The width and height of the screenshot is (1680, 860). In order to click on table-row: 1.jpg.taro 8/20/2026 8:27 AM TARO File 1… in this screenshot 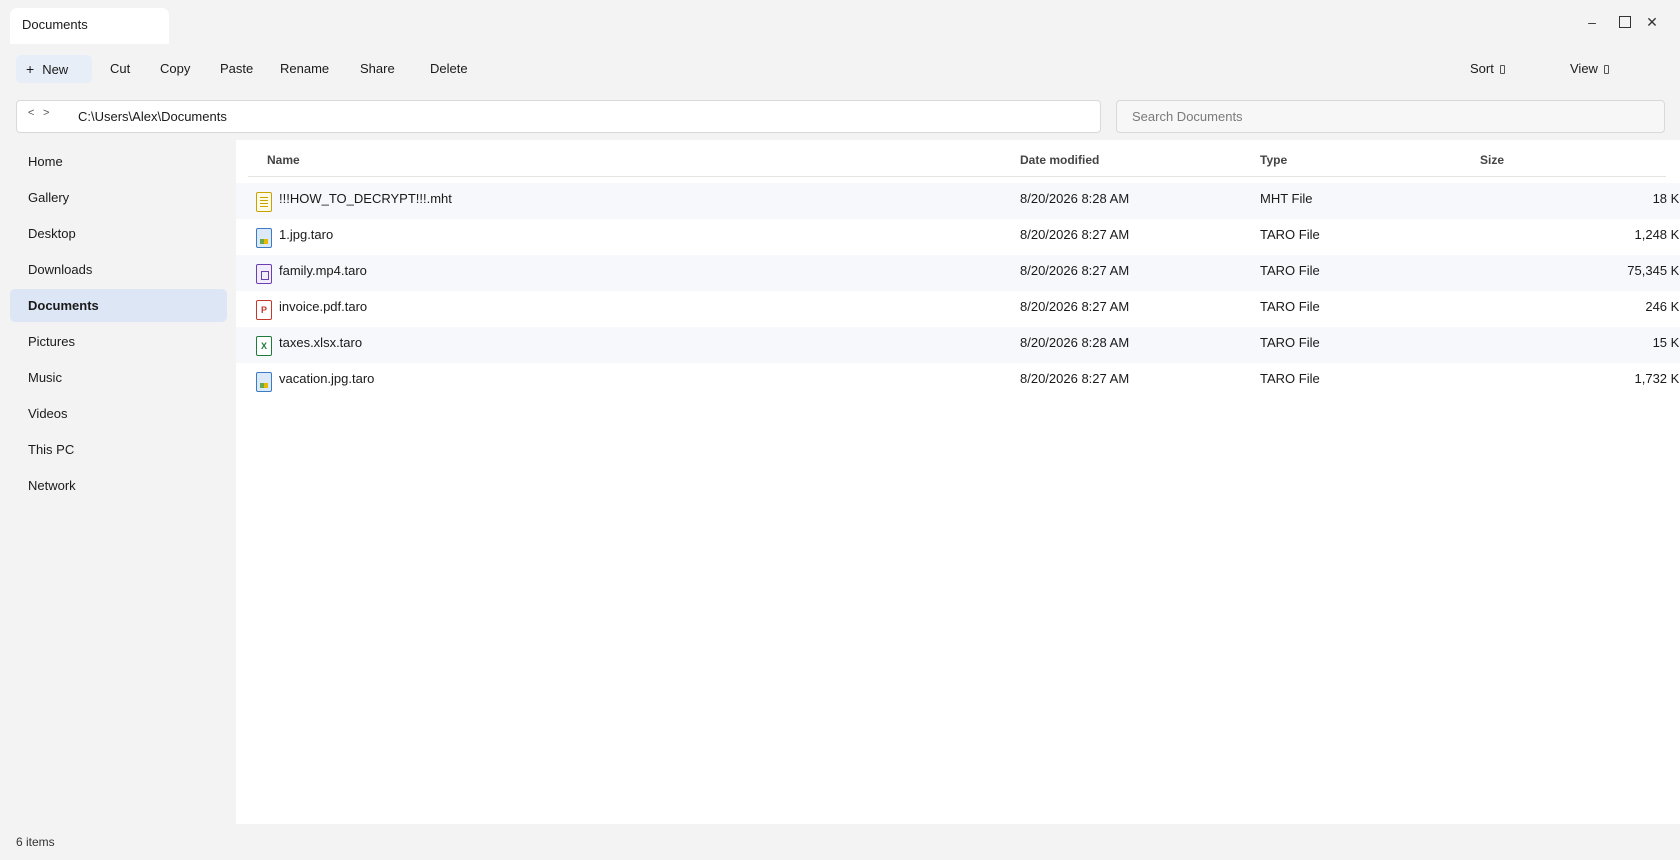, I will do `click(958, 237)`.